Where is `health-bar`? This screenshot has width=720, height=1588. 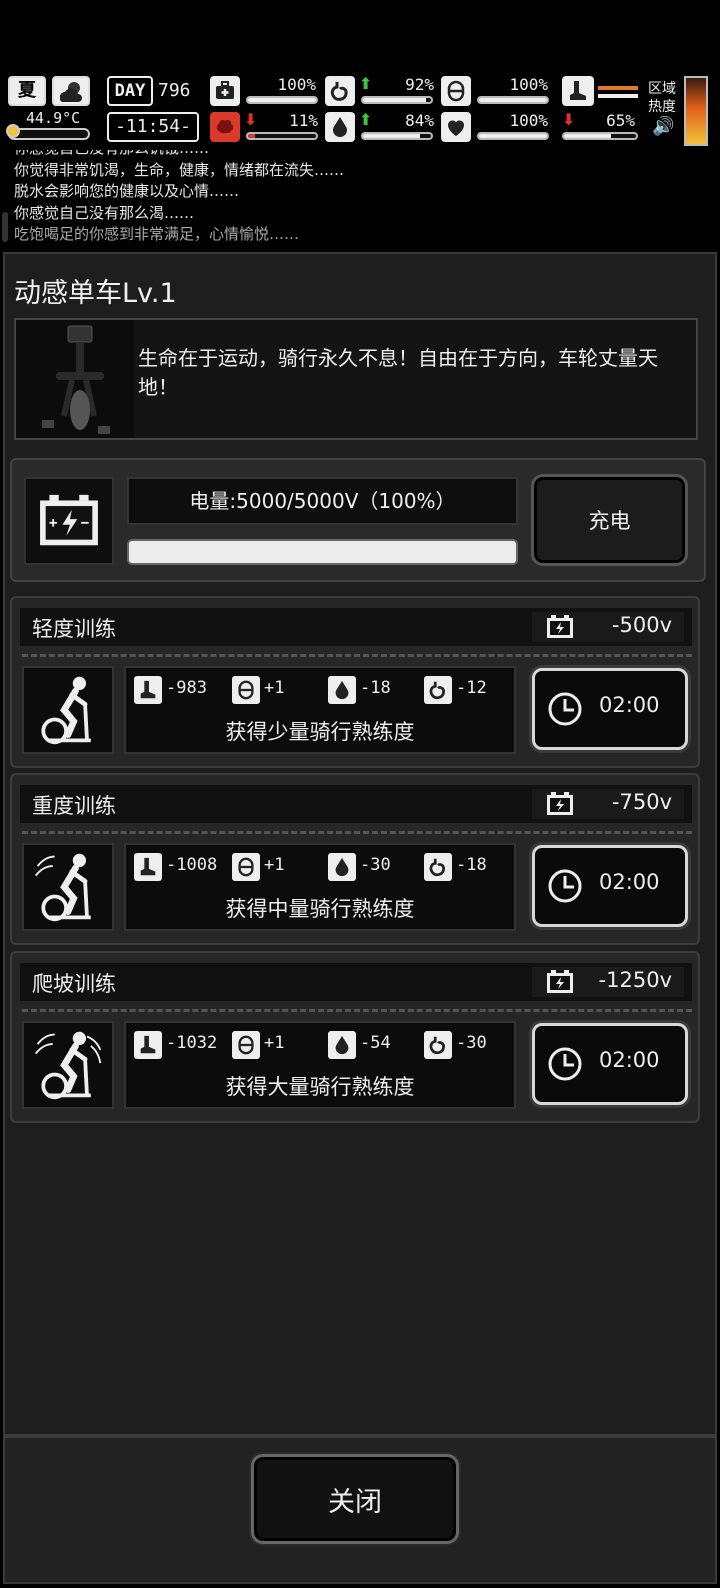 health-bar is located at coordinates (282, 100).